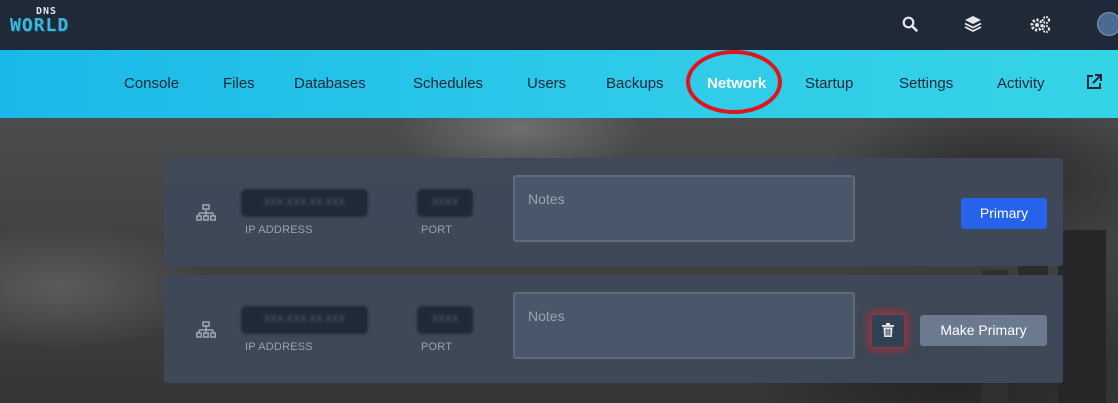 The width and height of the screenshot is (1118, 403). I want to click on make-primary-button: Make Primary, so click(983, 330).